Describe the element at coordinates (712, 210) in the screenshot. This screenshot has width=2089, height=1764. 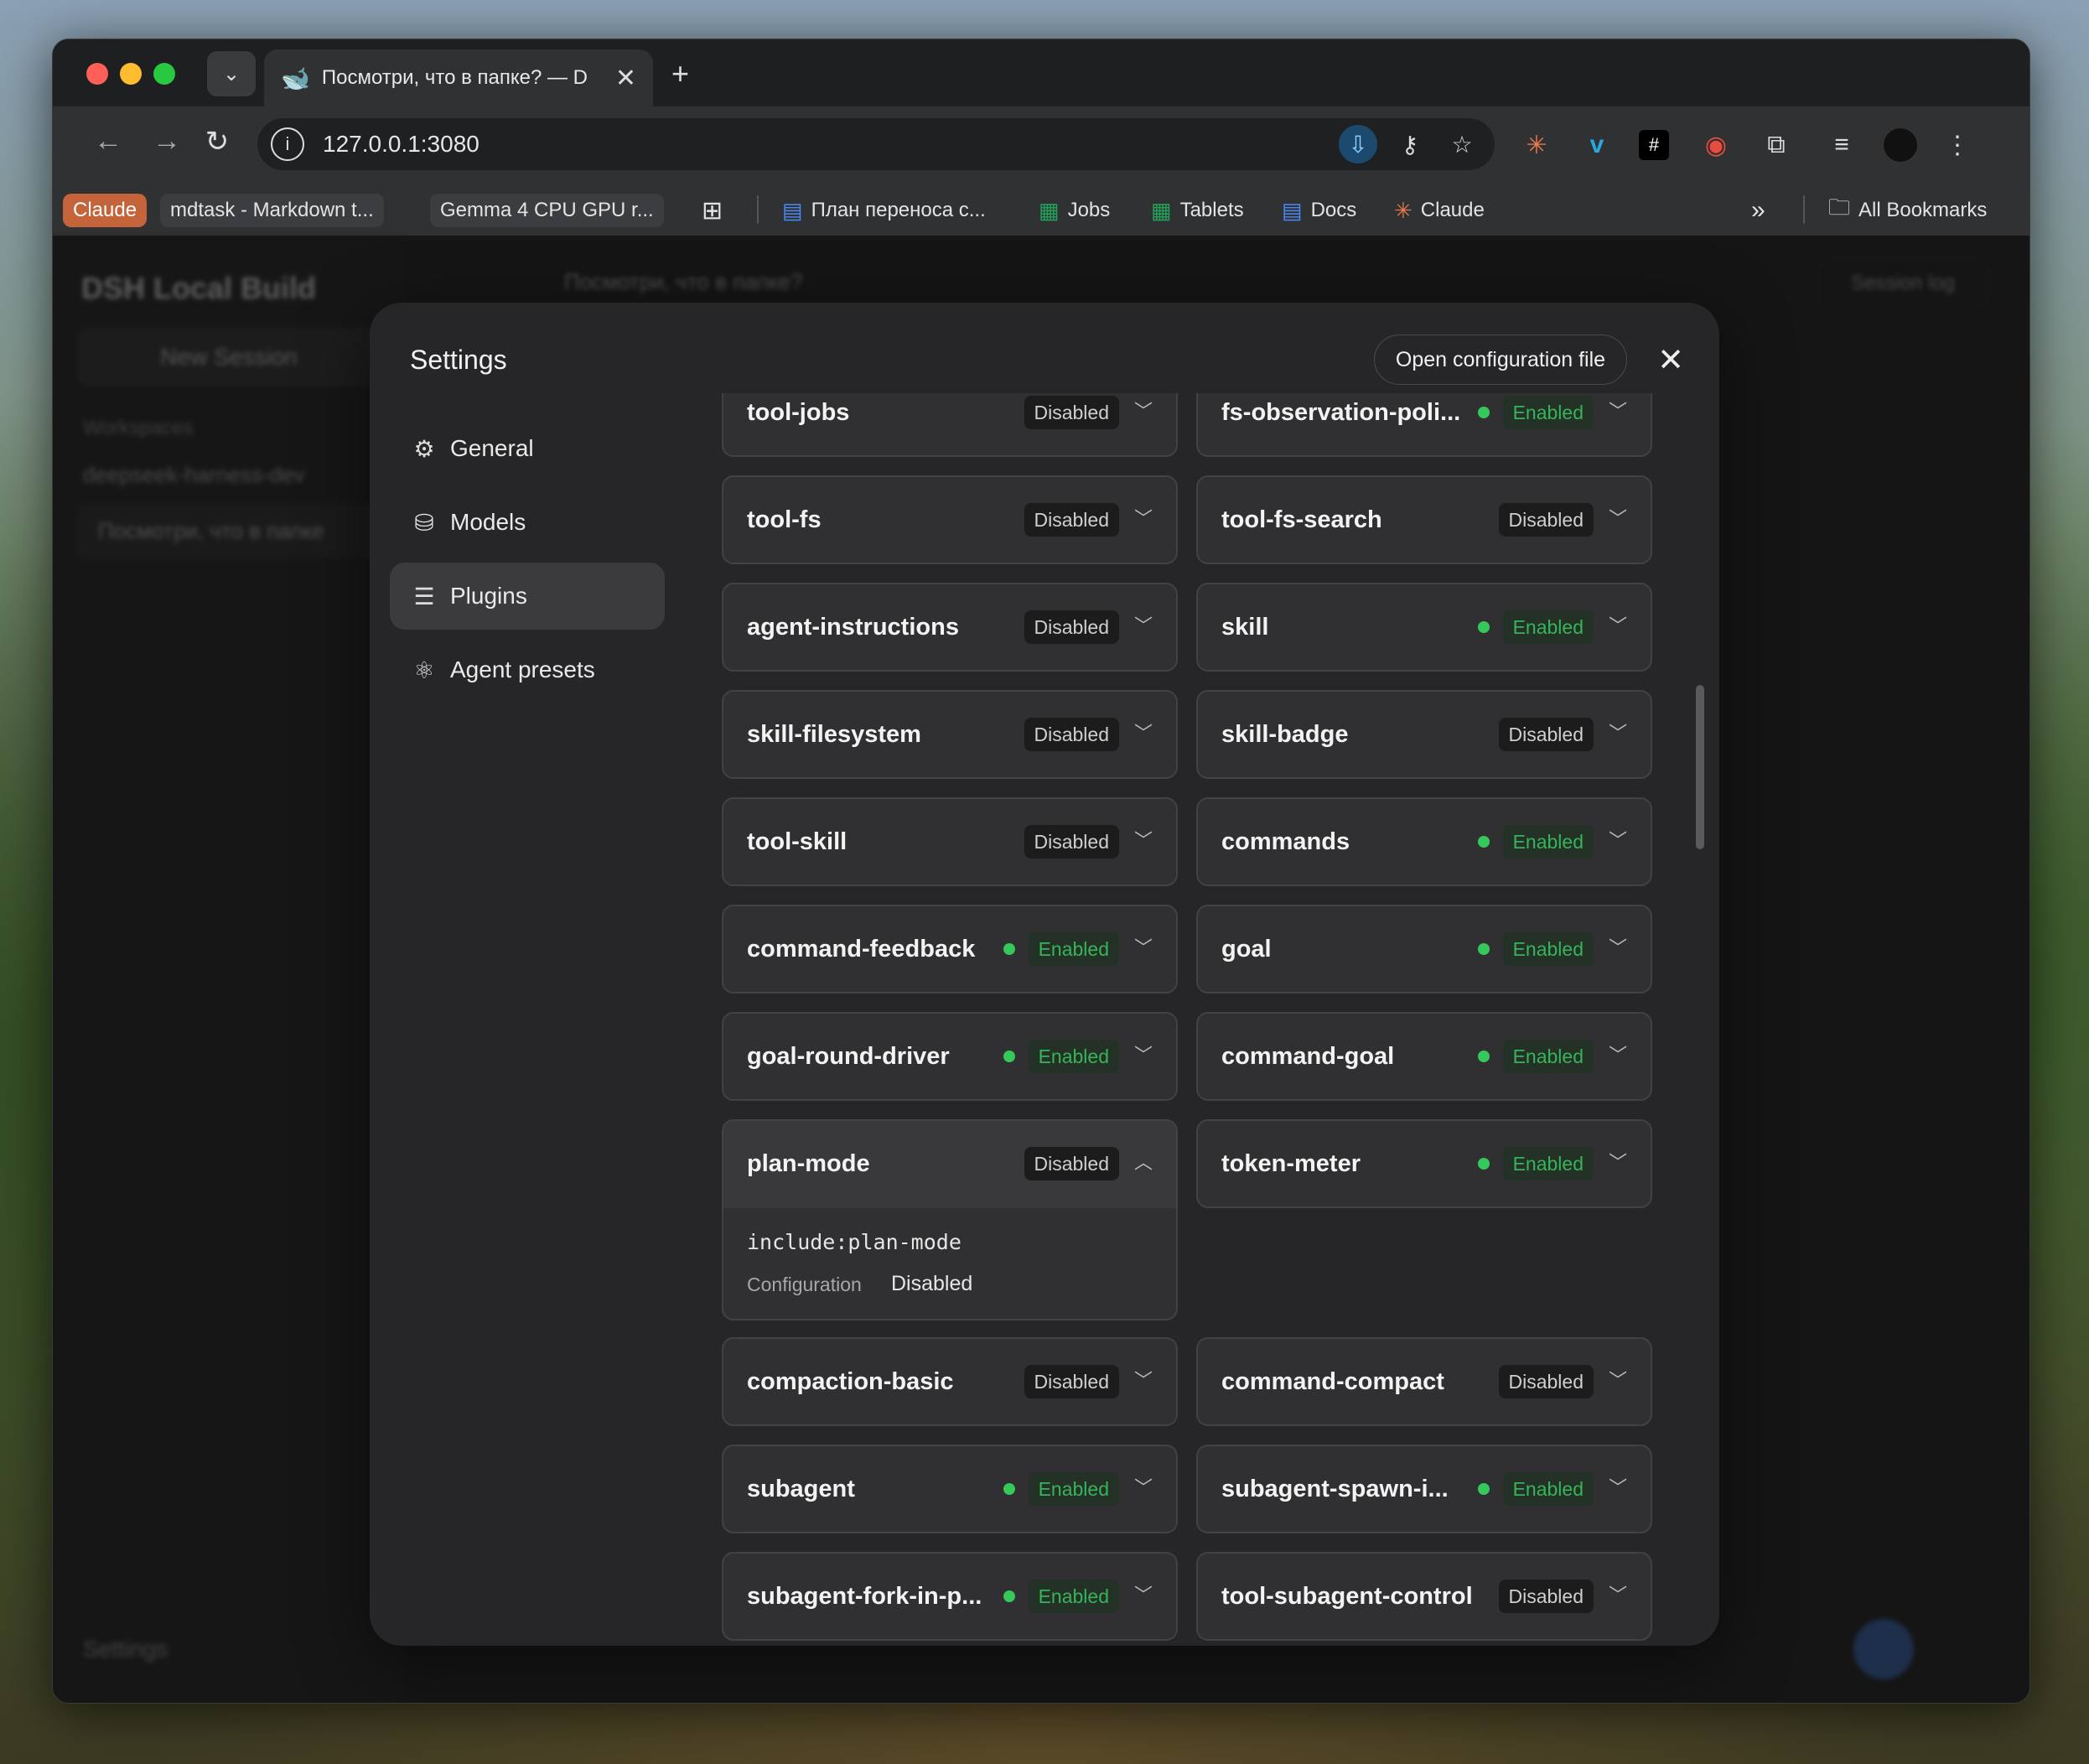
I see `apps-grid-icon: ⊞` at that location.